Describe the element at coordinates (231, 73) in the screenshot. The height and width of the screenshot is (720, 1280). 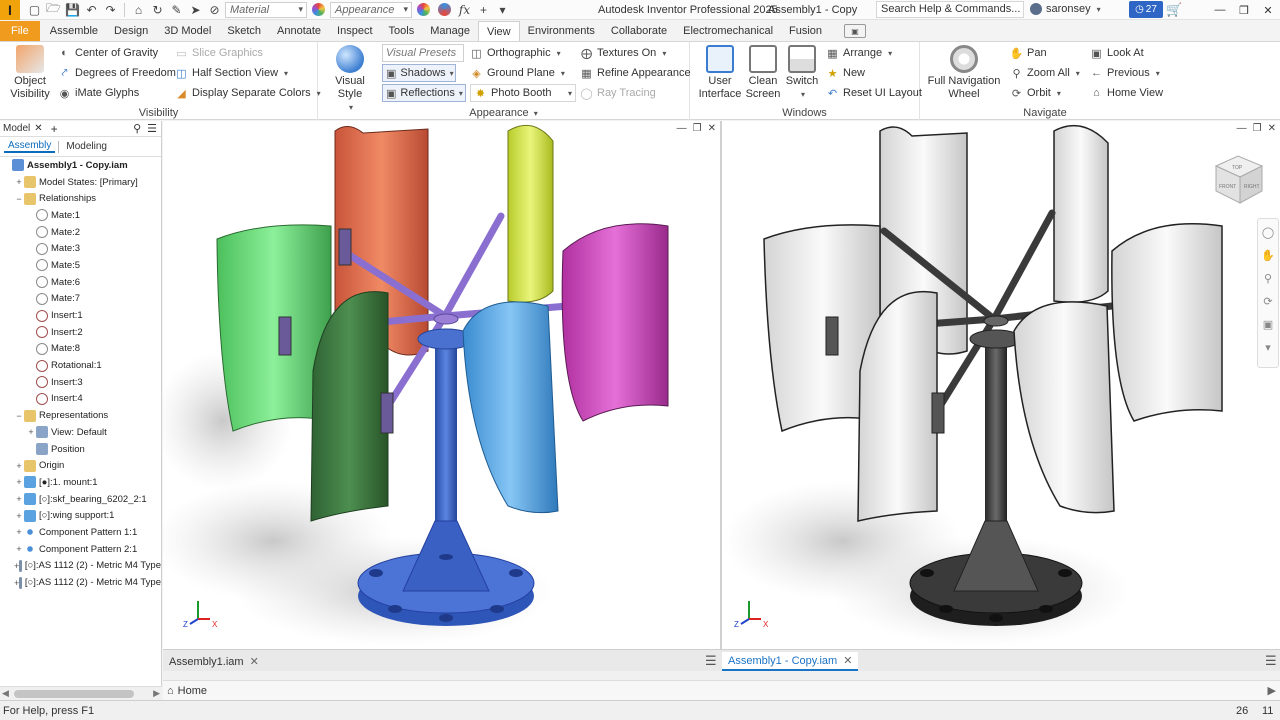
I see `half-section-view-button: ◫ Half Section View ▾` at that location.